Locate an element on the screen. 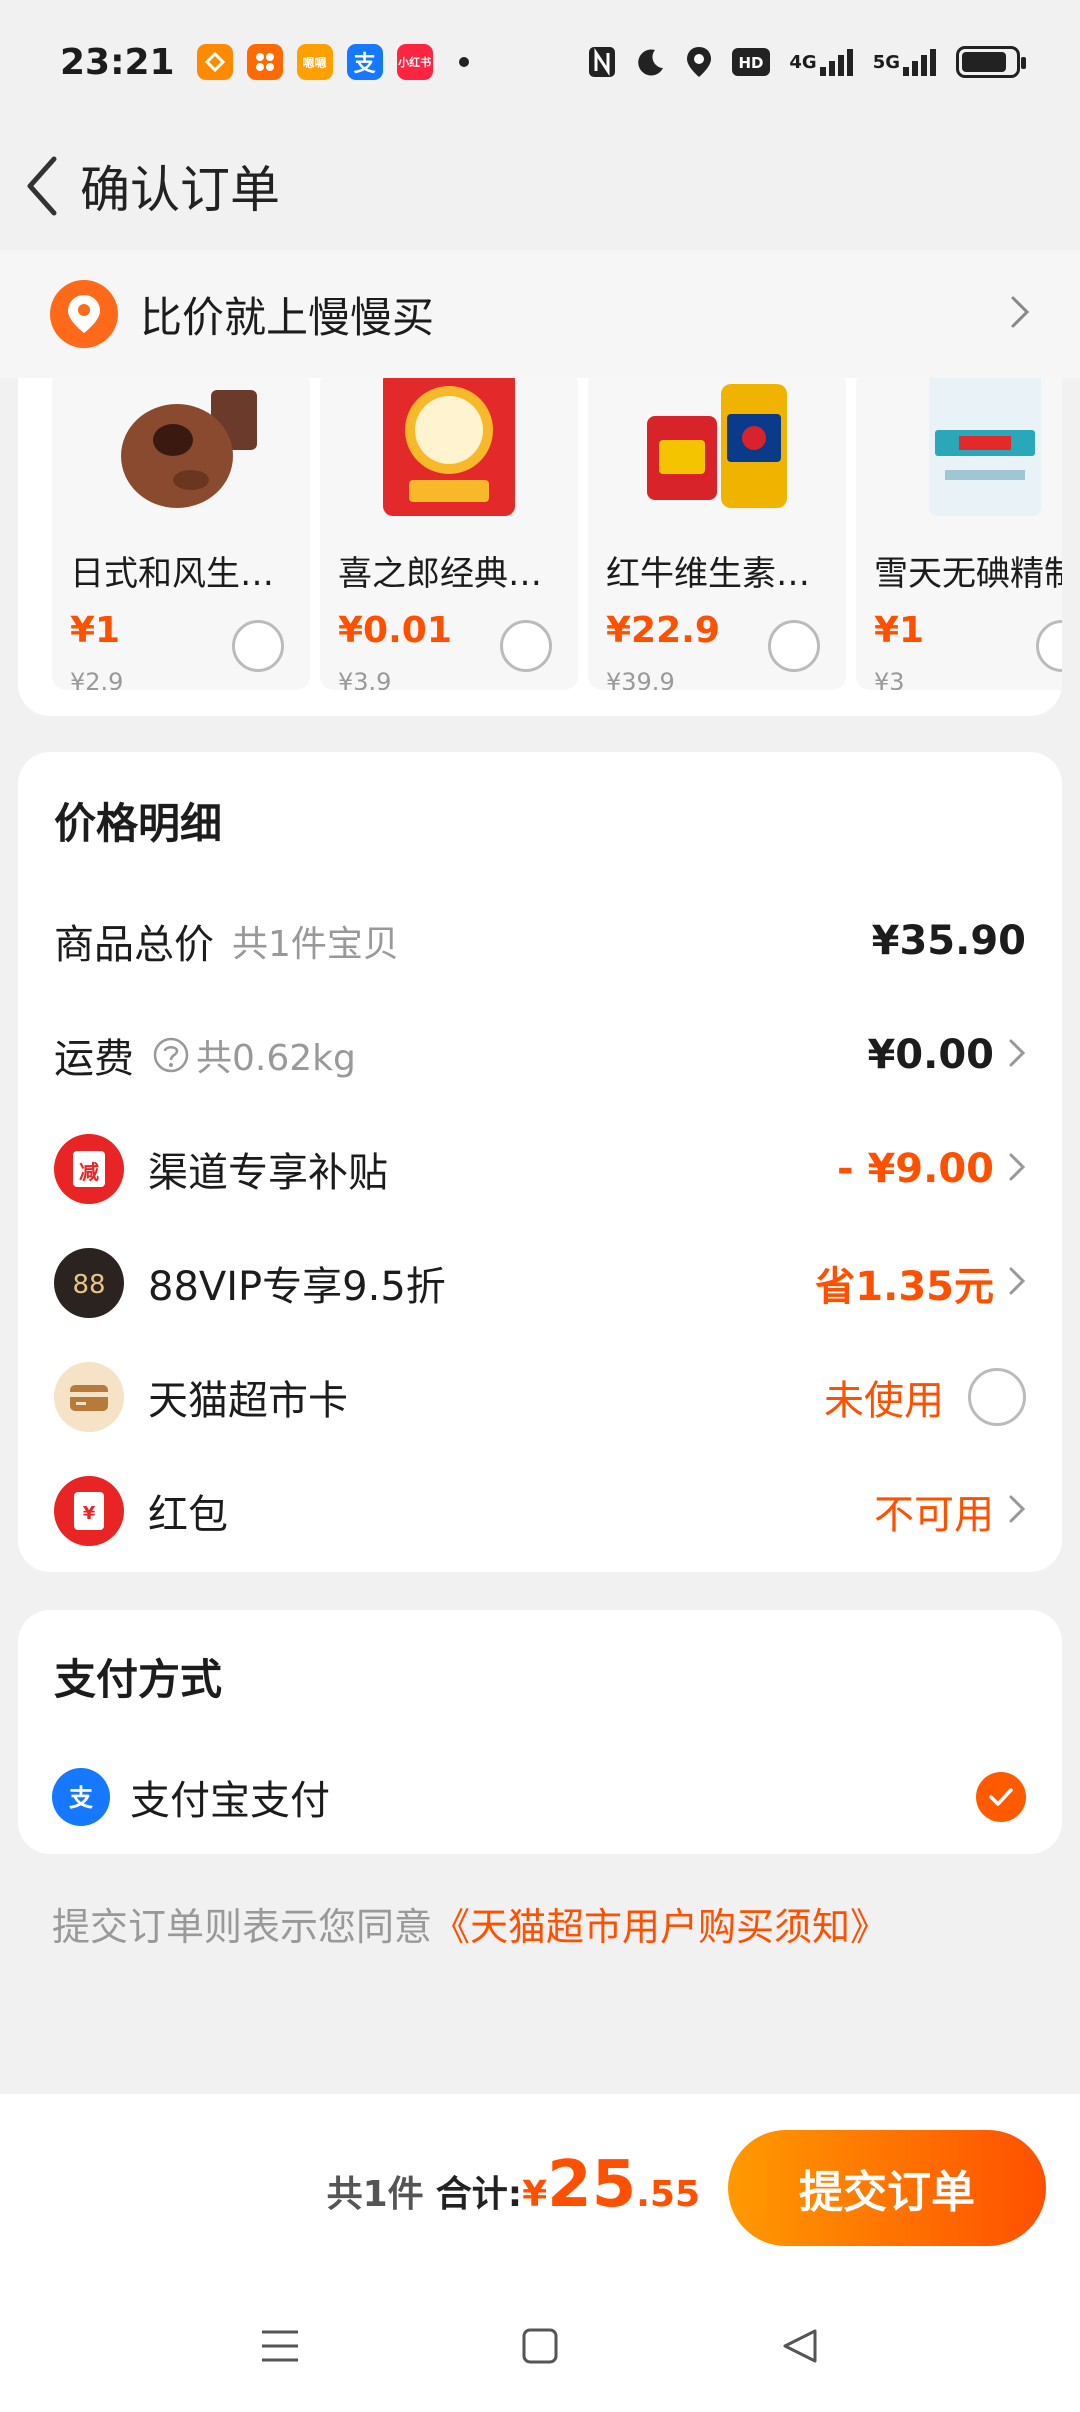 This screenshot has width=1080, height=2412. status-icons: HD 4G 5G is located at coordinates (806, 62).